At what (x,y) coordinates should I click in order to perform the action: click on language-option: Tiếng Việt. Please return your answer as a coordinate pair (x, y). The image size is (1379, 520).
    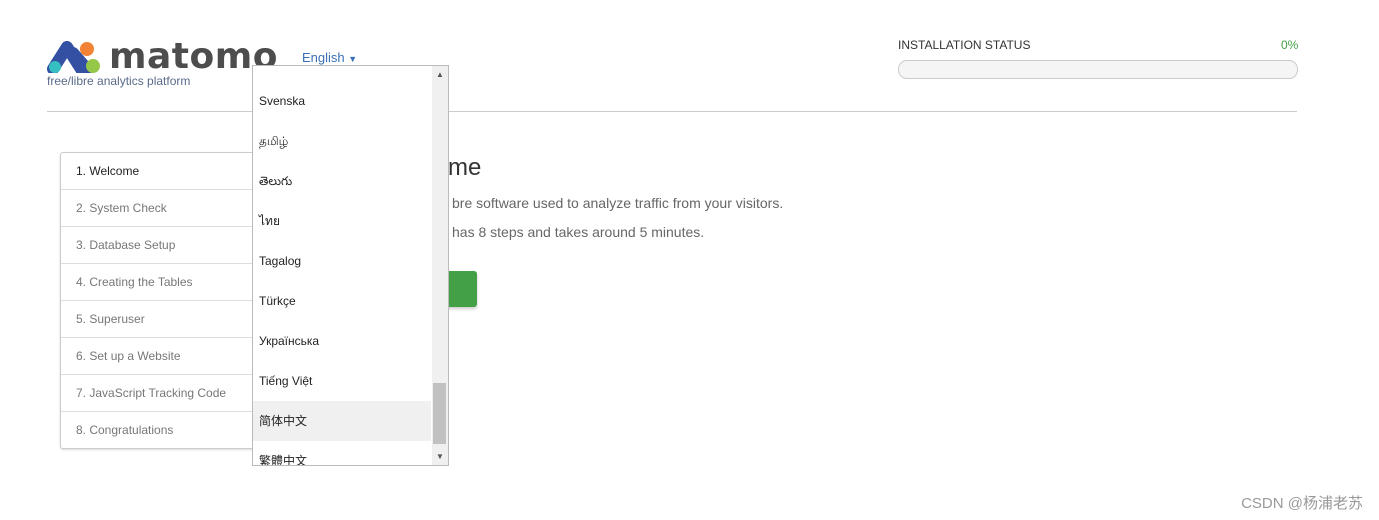
    Looking at the image, I should click on (342, 381).